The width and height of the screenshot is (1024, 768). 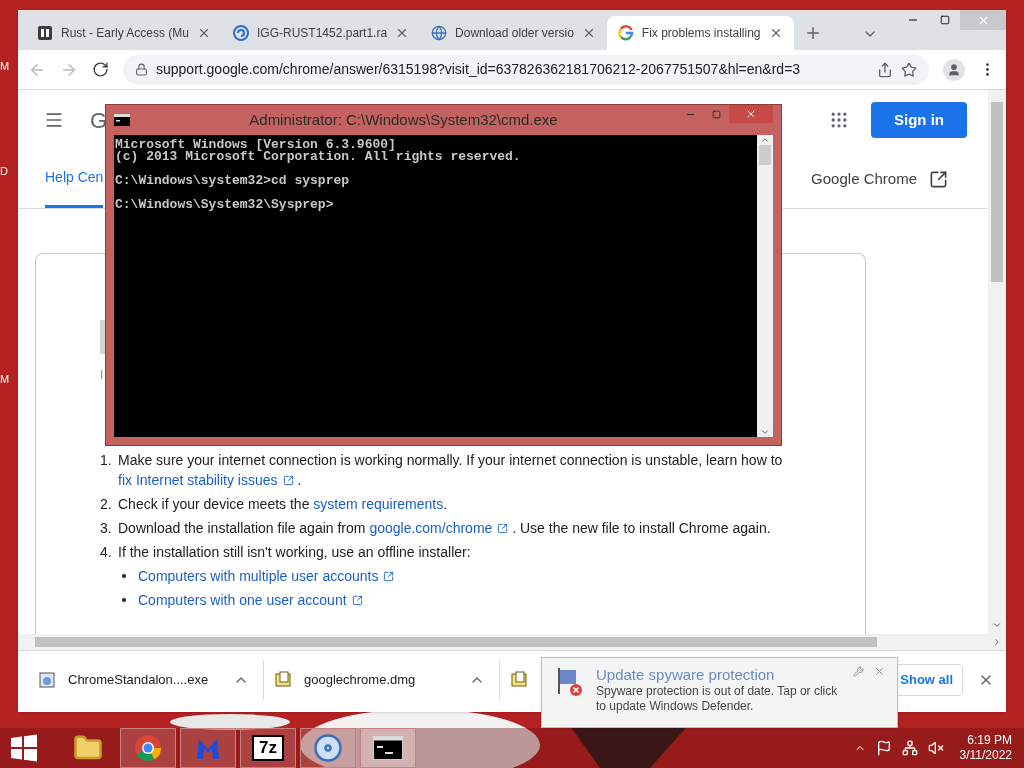 I want to click on notification-message: Spyware protection is out of date. Tap or click to update Windows Defender., so click(x=717, y=699).